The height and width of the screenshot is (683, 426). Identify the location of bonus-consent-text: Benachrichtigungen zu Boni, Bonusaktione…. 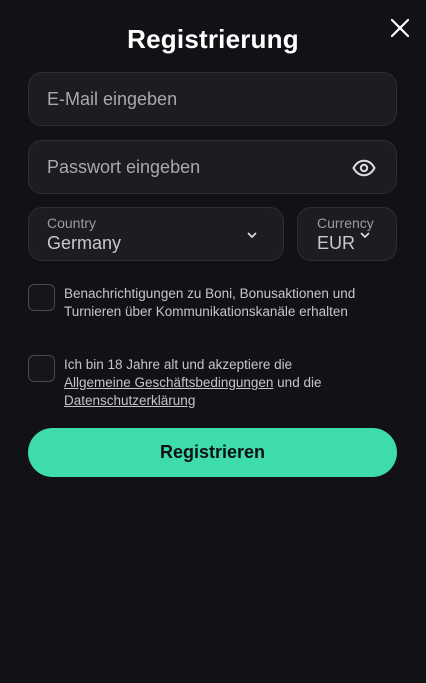
(210, 302).